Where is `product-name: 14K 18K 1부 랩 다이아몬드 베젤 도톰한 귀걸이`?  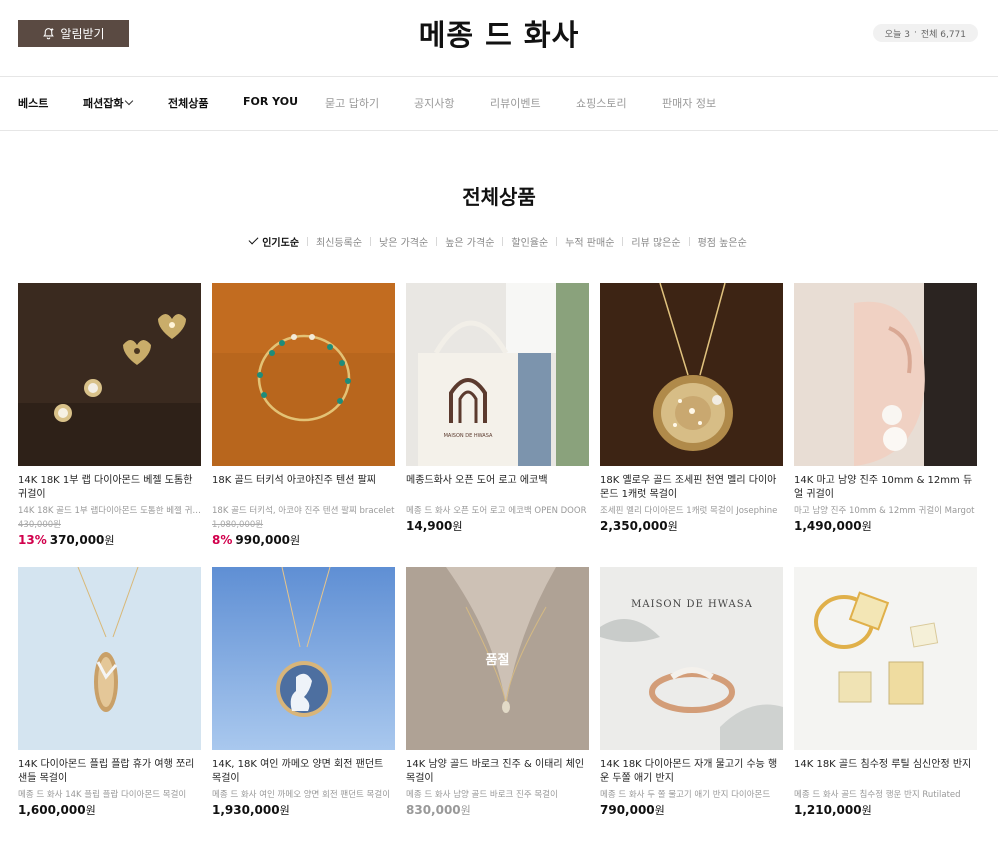
product-name: 14K 18K 1부 랩 다이아몬드 베젤 도톰한 귀걸이 is located at coordinates (109, 488).